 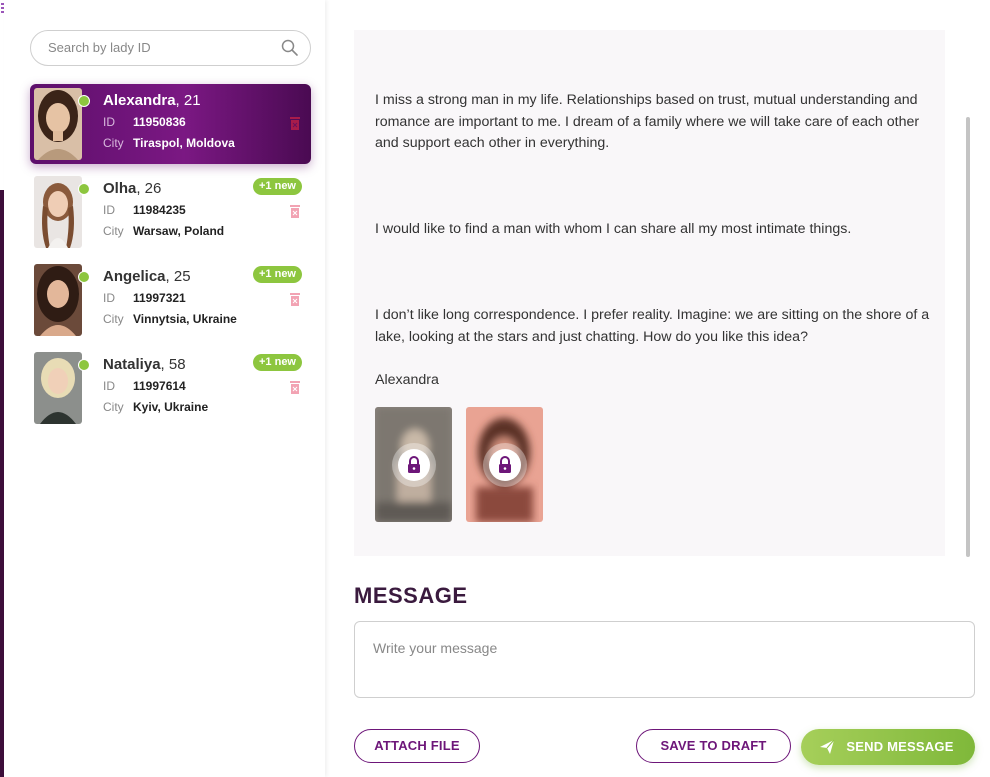 What do you see at coordinates (159, 298) in the screenshot?
I see `lady-id: 11997321` at bounding box center [159, 298].